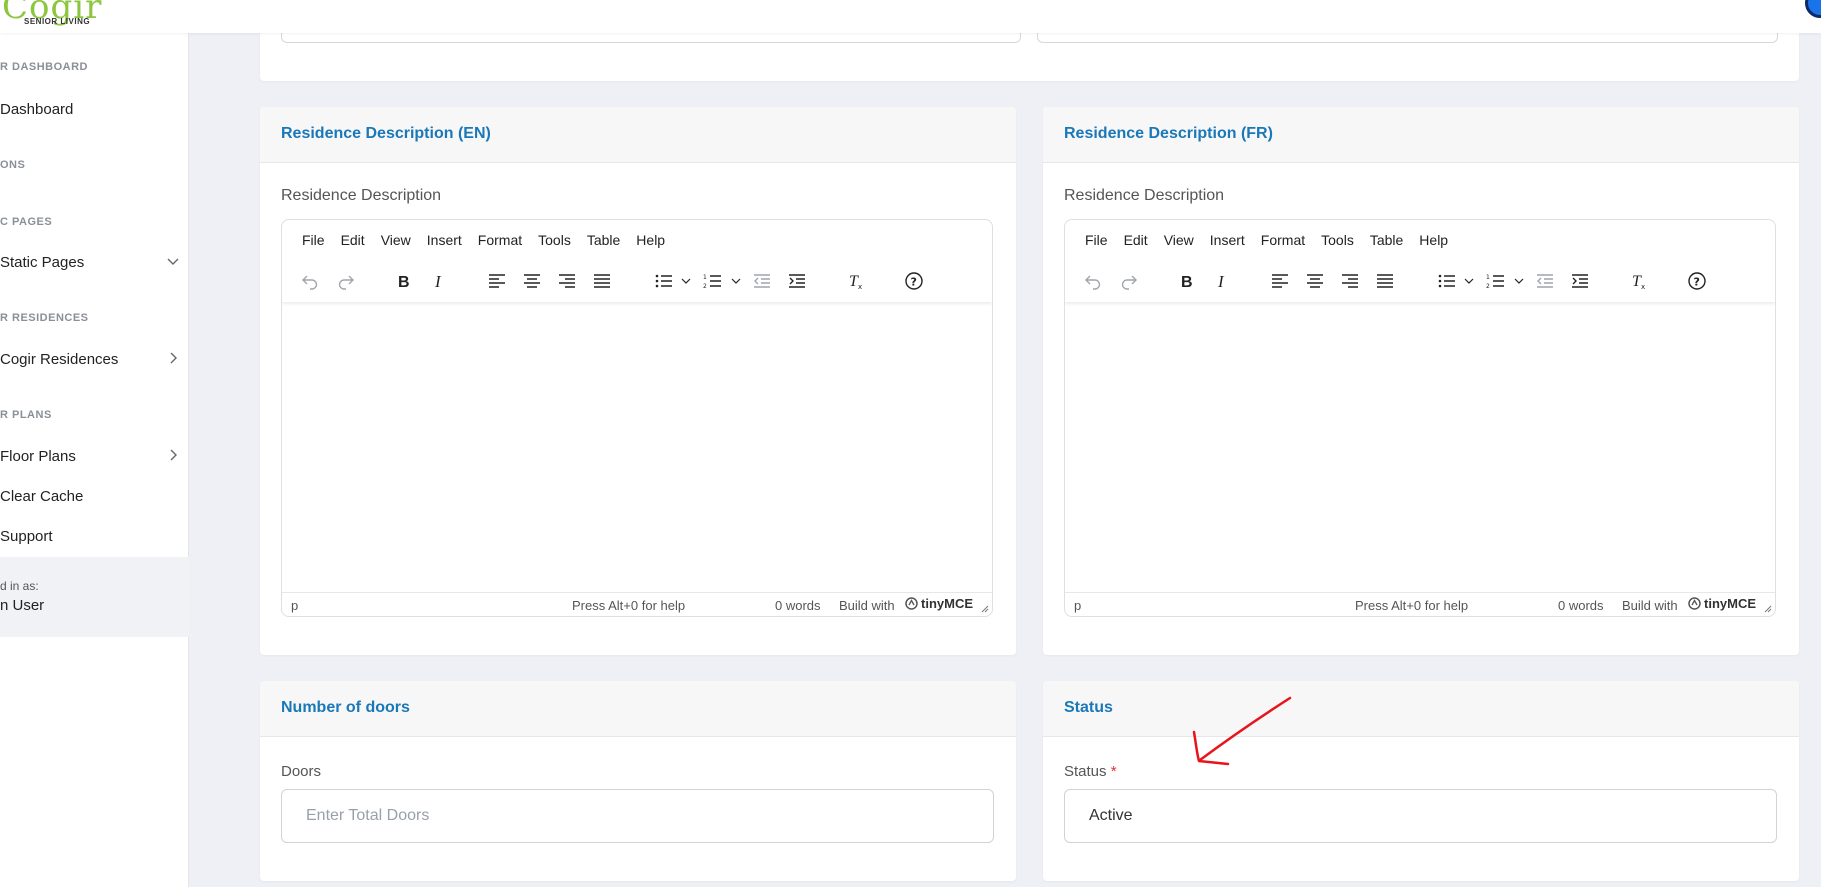 This screenshot has height=887, width=1821. I want to click on sidebar-item-floor-plans: Floor Plans, so click(90, 456).